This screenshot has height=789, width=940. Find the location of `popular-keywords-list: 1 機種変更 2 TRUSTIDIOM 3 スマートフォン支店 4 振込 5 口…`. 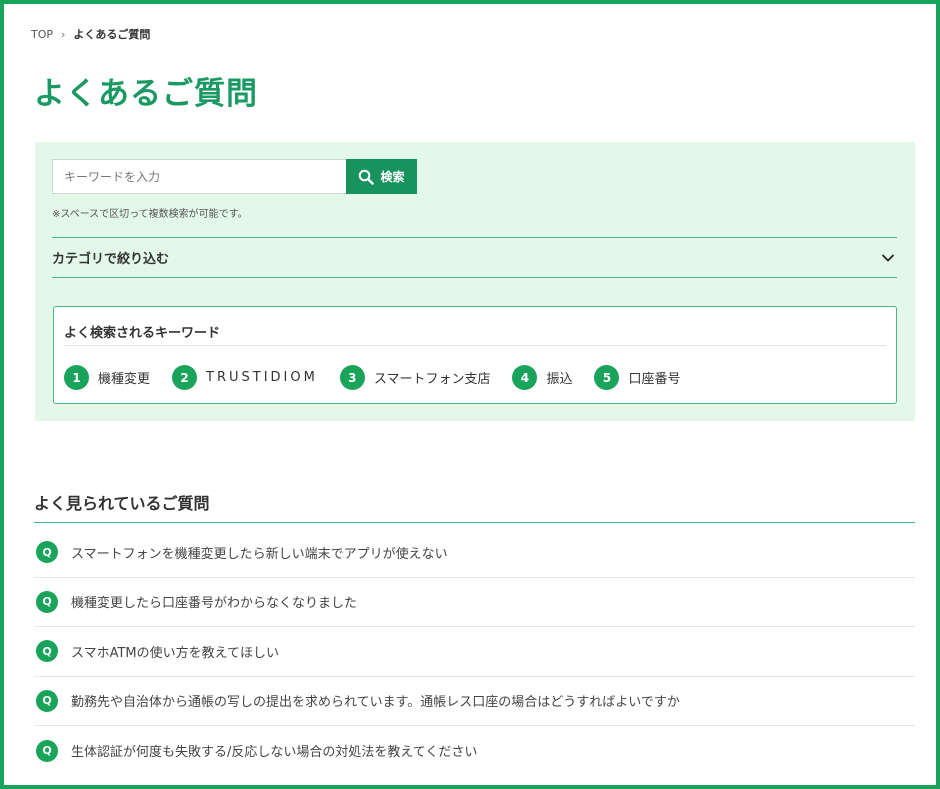

popular-keywords-list: 1 機種変更 2 TRUSTIDIOM 3 スマートフォン支店 4 振込 5 口… is located at coordinates (383, 377).